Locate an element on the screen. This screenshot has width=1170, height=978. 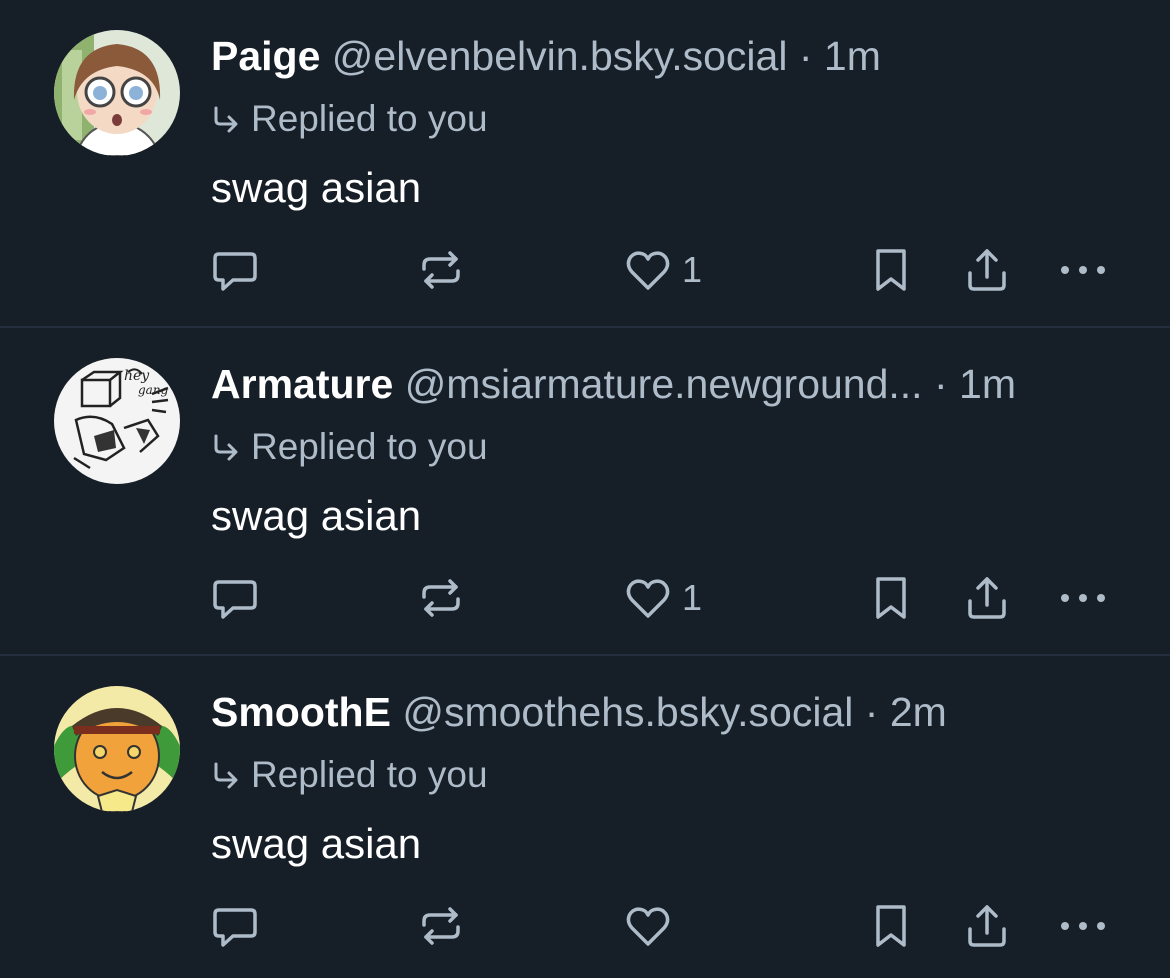
post-header: SmoothE @smoothehs.bsky.social · 2m is located at coordinates (579, 712).